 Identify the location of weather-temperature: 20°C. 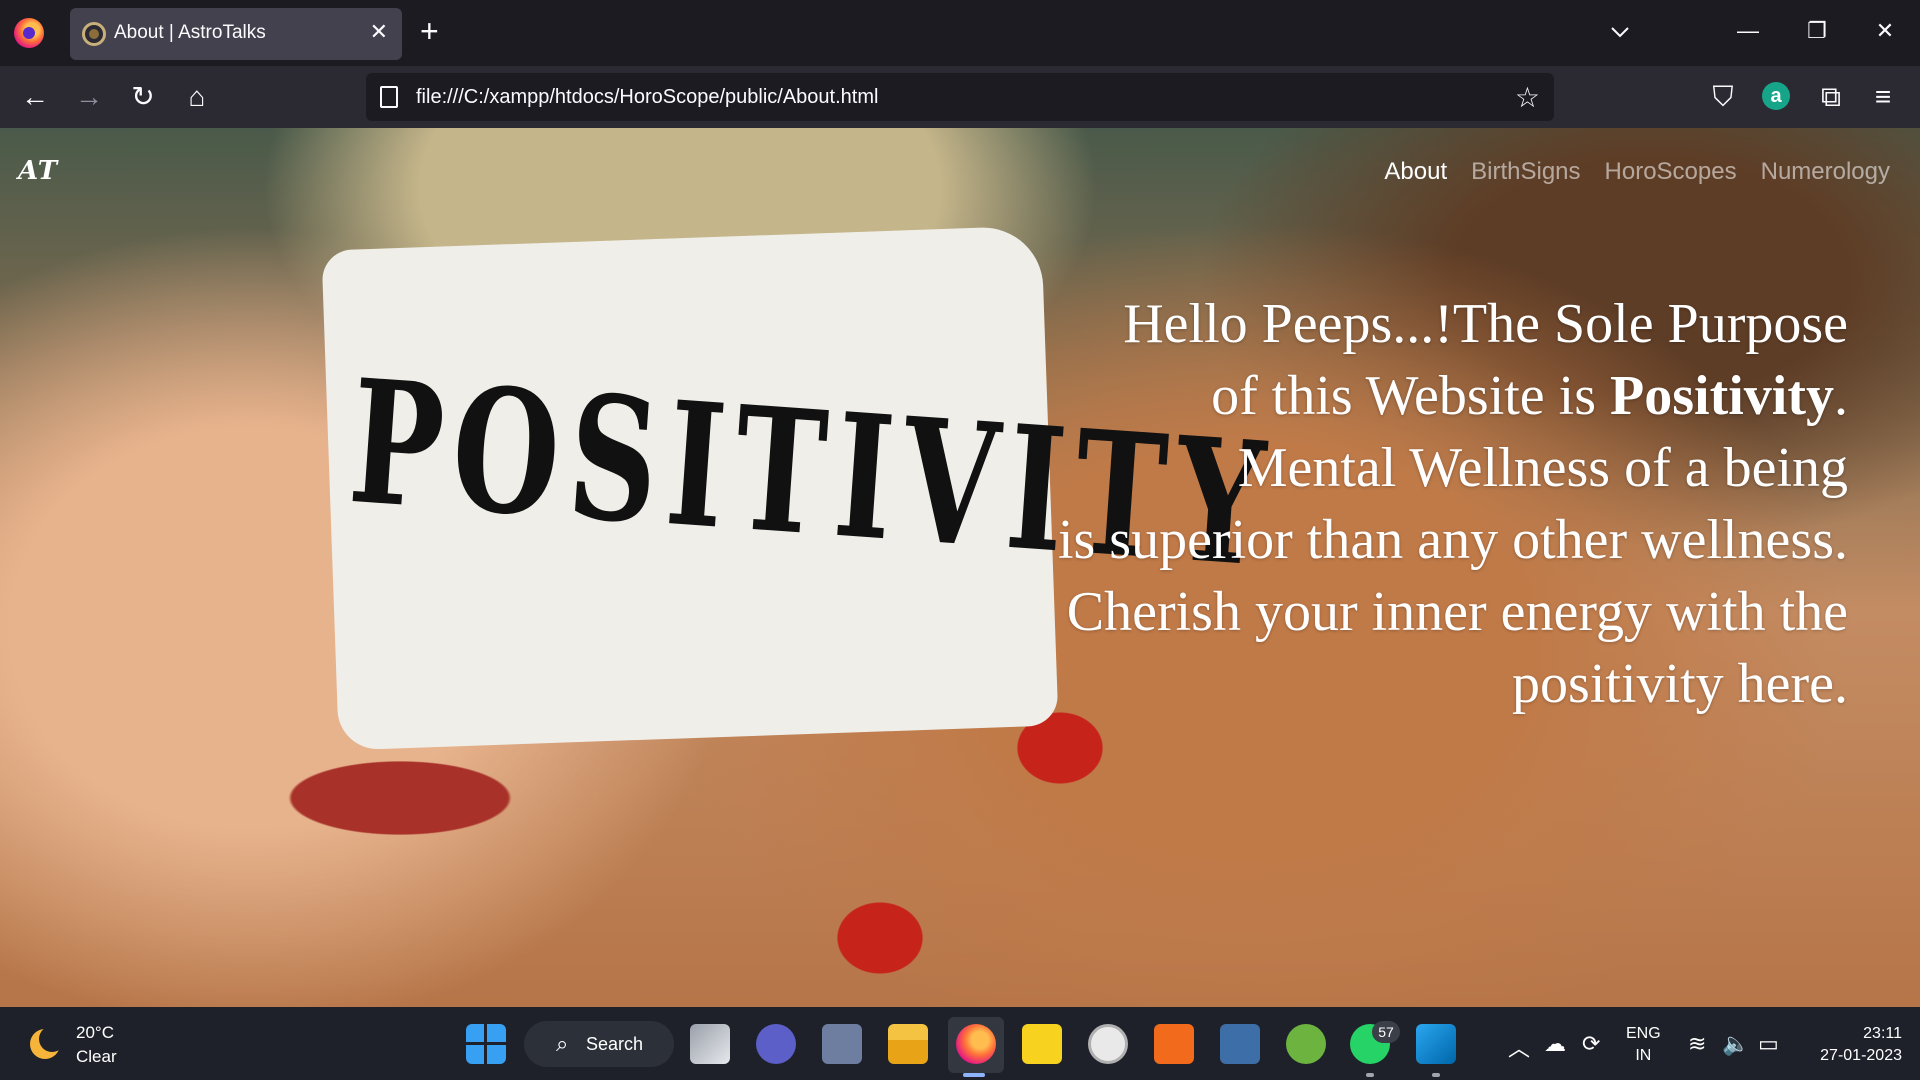
(95, 1033).